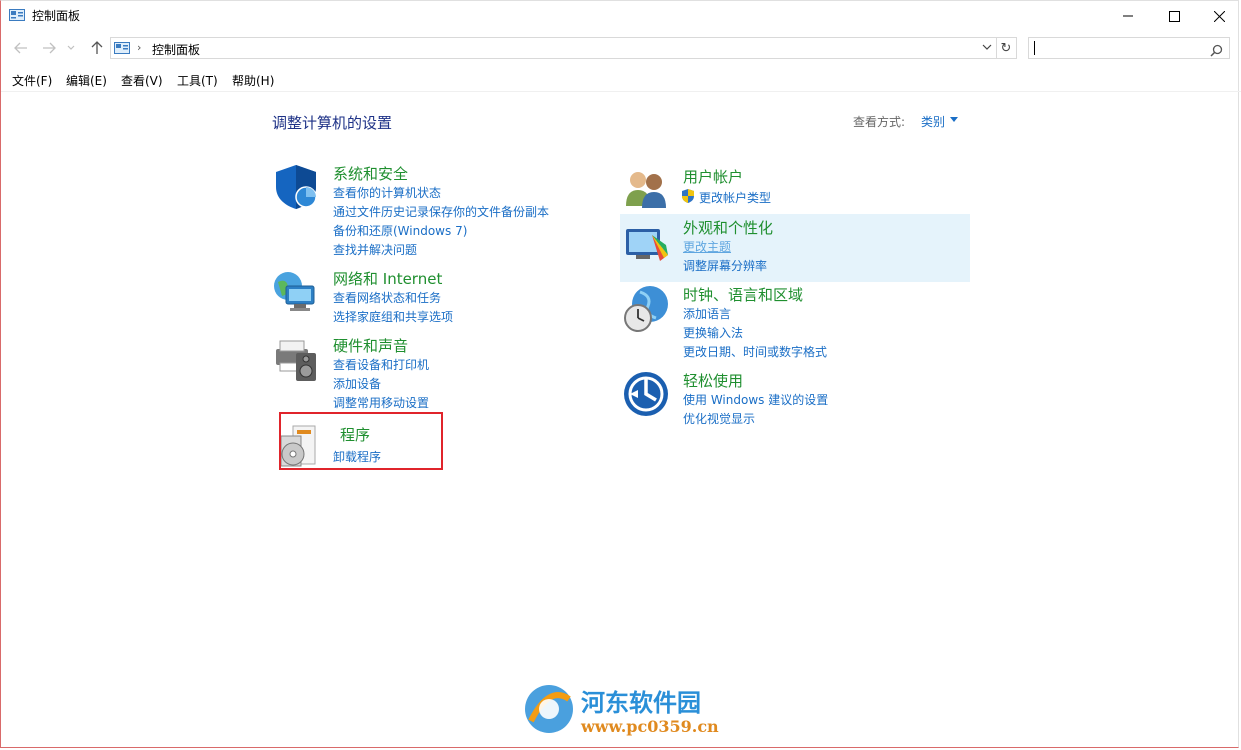 The height and width of the screenshot is (750, 1241). What do you see at coordinates (370, 173) in the screenshot?
I see `category-title: 系统和安全` at bounding box center [370, 173].